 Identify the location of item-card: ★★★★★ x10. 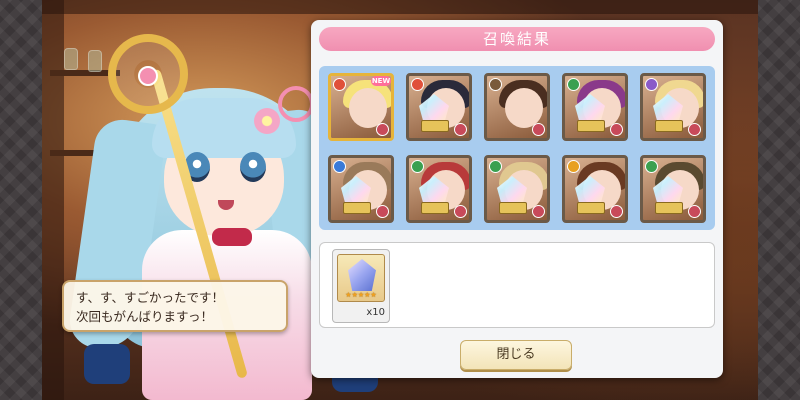
(361, 286).